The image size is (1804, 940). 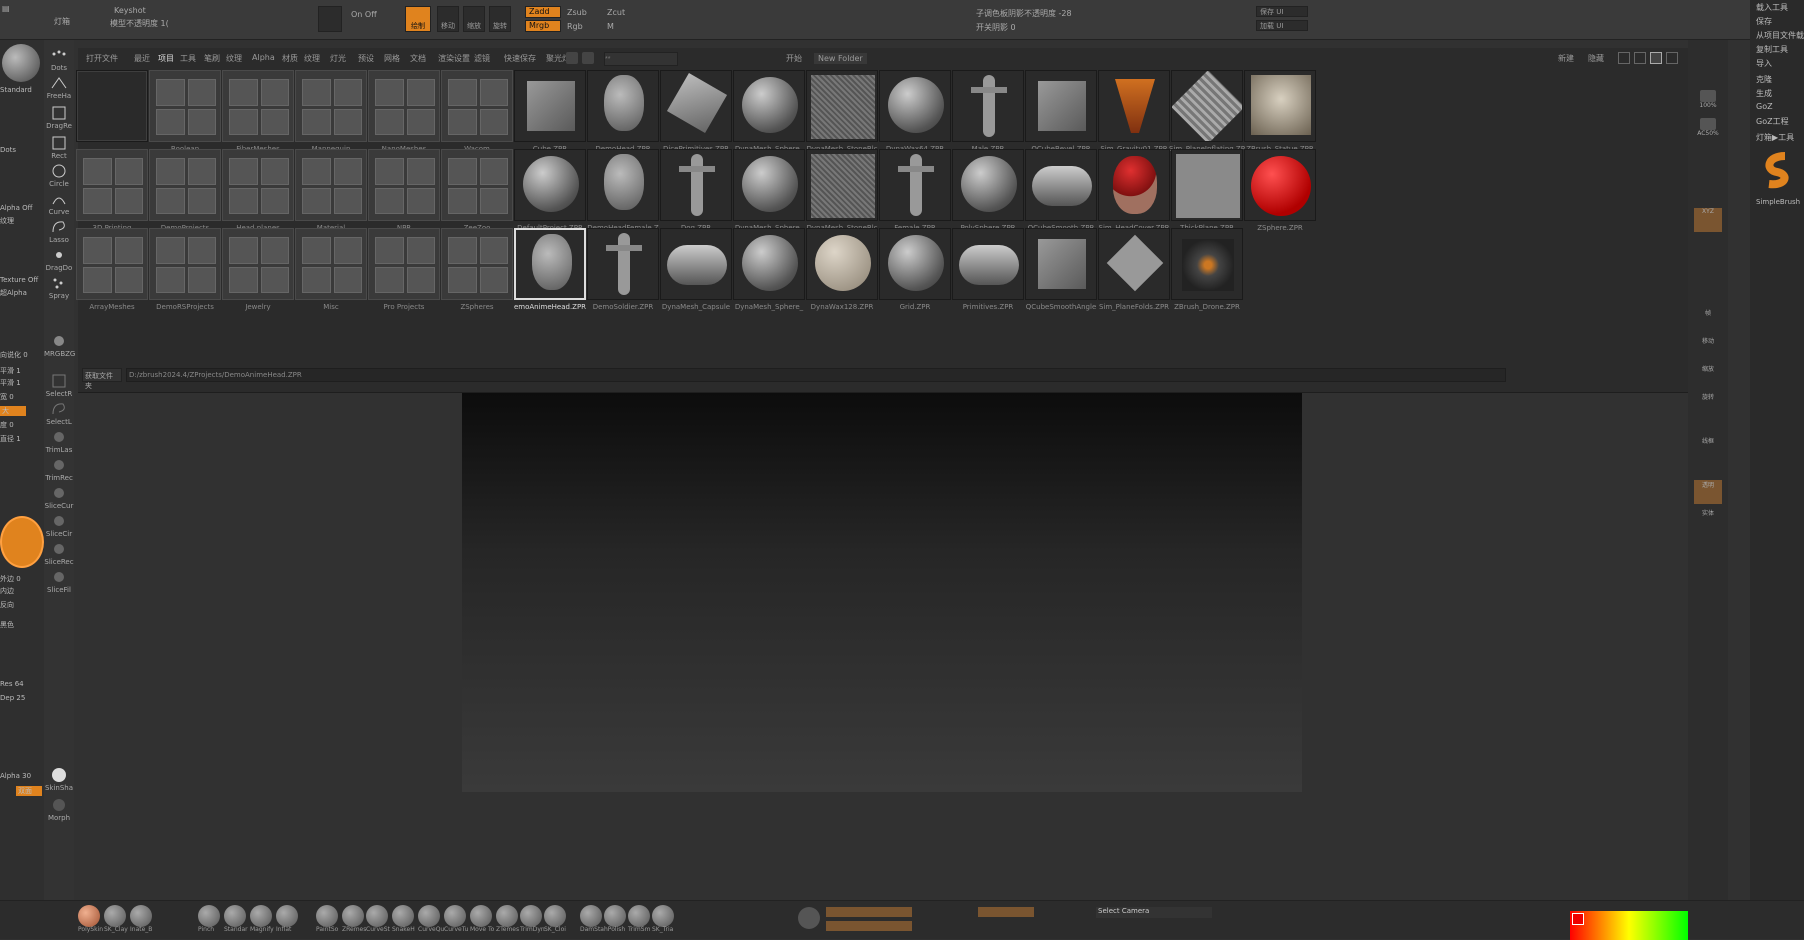 What do you see at coordinates (59, 345) in the screenshot?
I see `mrgbzgrabber: MRGBZG` at bounding box center [59, 345].